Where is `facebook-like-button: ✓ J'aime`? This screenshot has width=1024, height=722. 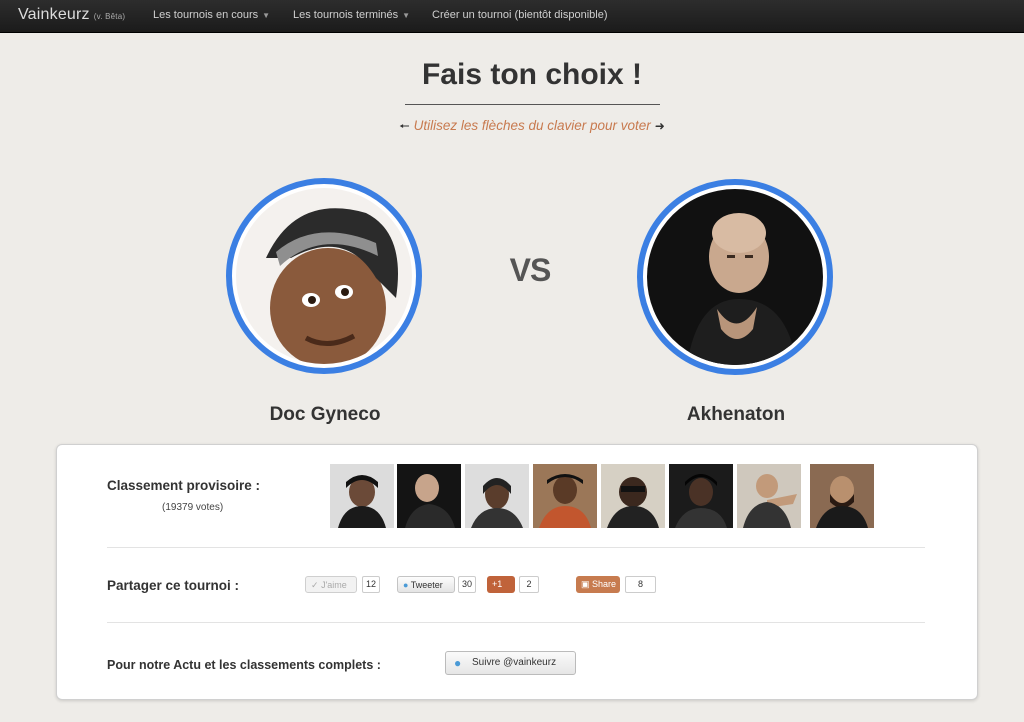 facebook-like-button: ✓ J'aime is located at coordinates (331, 584).